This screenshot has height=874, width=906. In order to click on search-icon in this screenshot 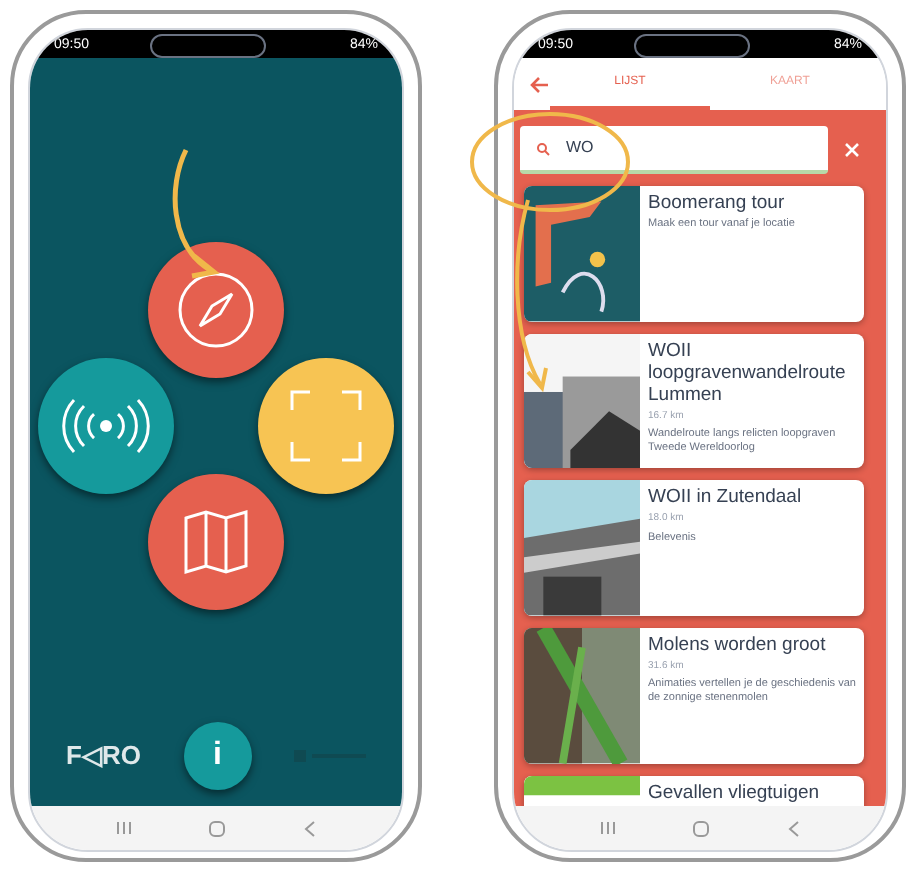, I will do `click(543, 148)`.